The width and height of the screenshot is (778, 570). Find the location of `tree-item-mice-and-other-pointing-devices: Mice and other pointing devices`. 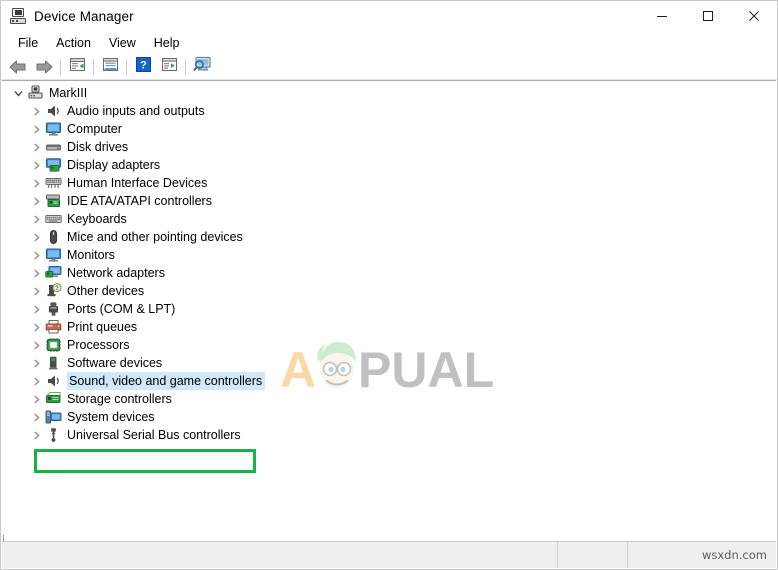

tree-item-mice-and-other-pointing-devices: Mice and other pointing devices is located at coordinates (389, 237).